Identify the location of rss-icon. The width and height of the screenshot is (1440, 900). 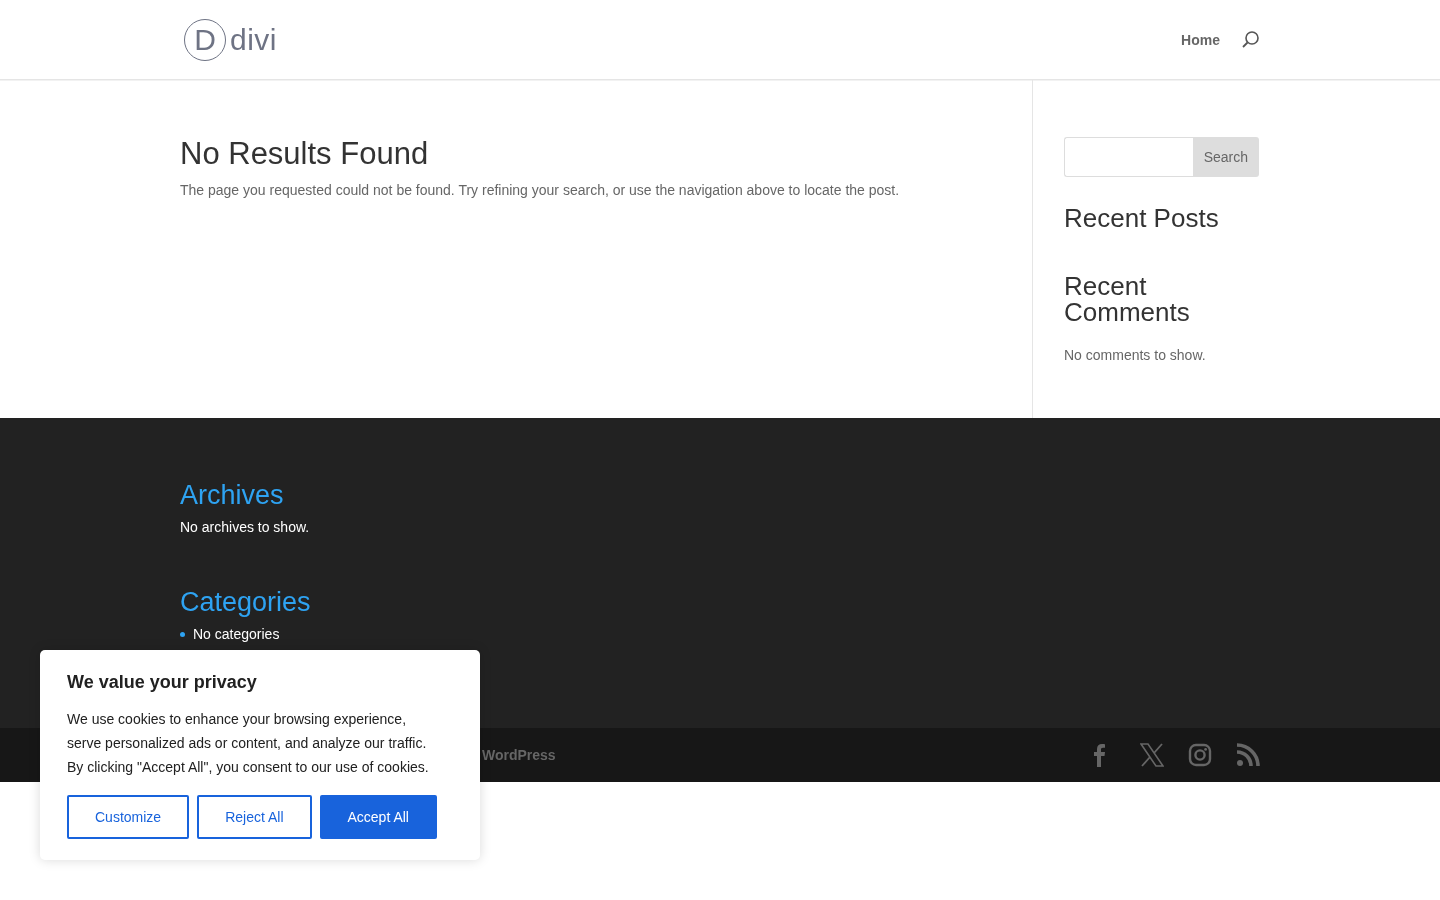
(1248, 755).